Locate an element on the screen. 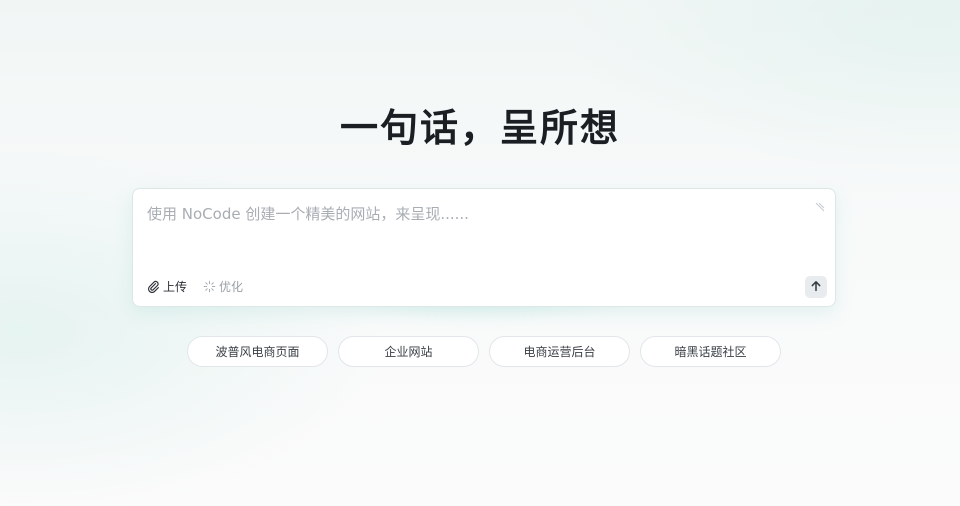 The width and height of the screenshot is (960, 506). prompt-toolbar: 上传 优化 is located at coordinates (195, 286).